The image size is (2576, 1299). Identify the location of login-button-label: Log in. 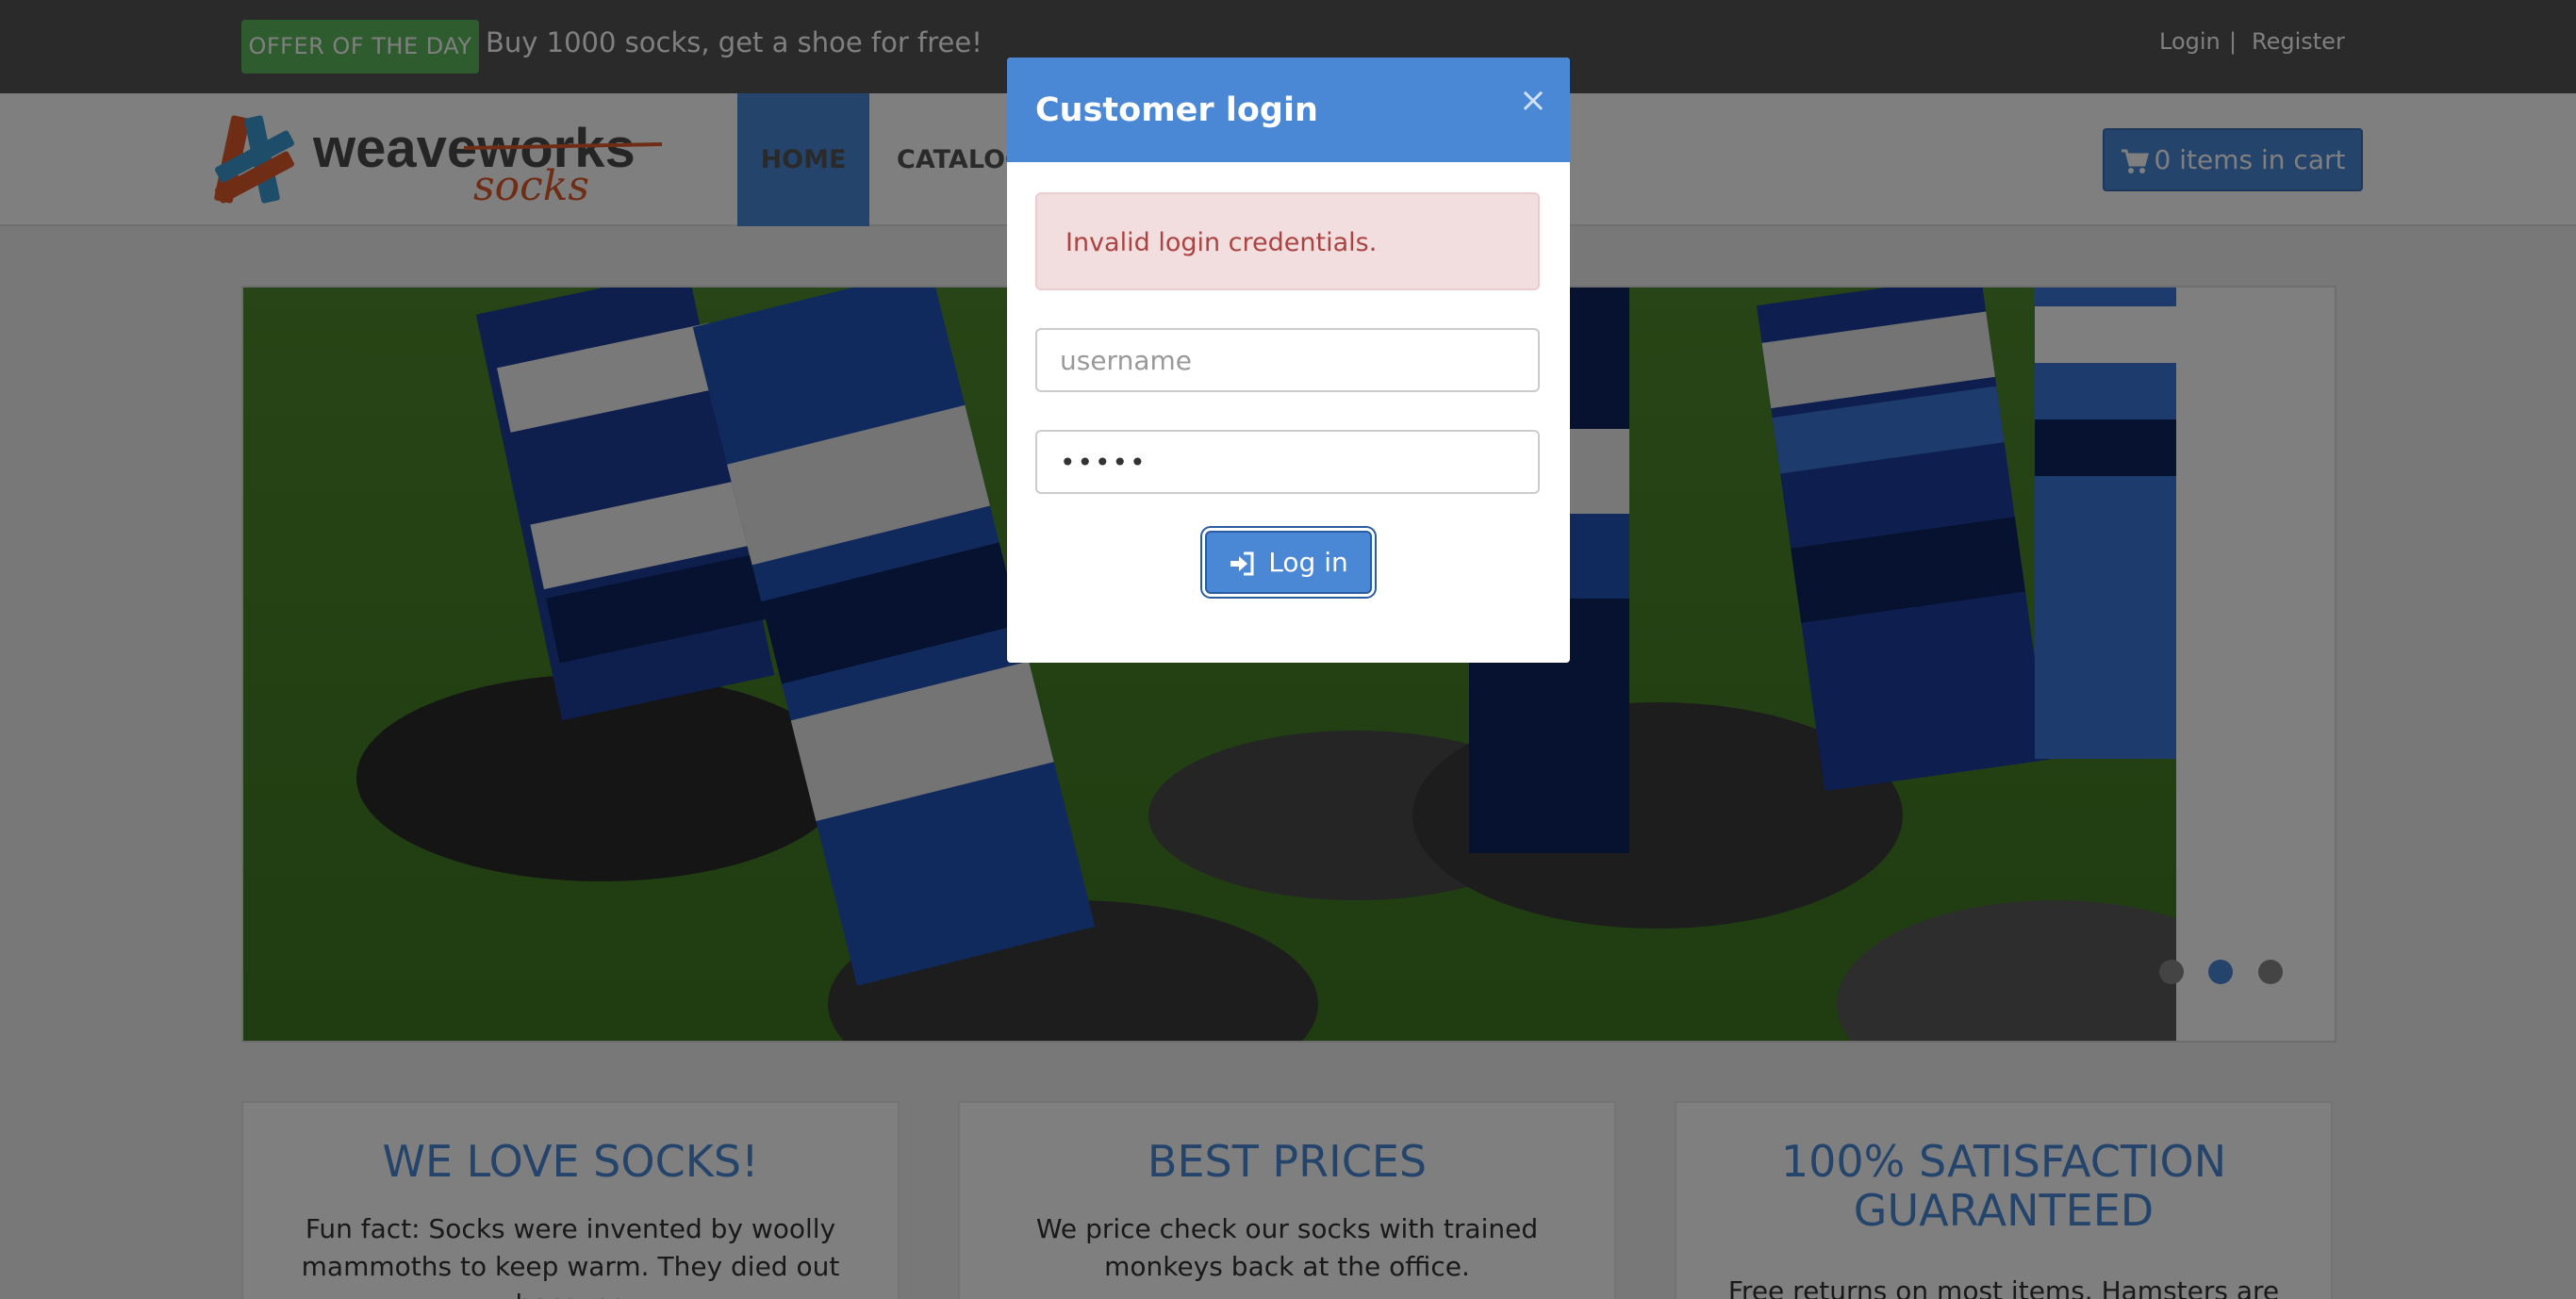
(1308, 562).